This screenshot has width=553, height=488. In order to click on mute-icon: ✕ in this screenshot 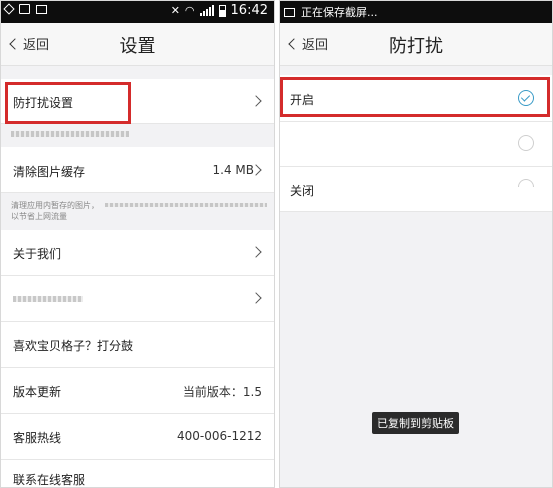, I will do `click(175, 10)`.